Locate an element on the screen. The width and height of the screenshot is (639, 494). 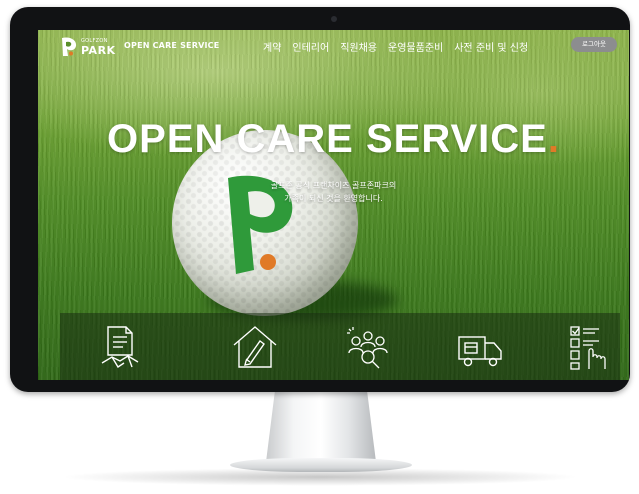
hero-title: OPEN CARE SERVICE. is located at coordinates (333, 139).